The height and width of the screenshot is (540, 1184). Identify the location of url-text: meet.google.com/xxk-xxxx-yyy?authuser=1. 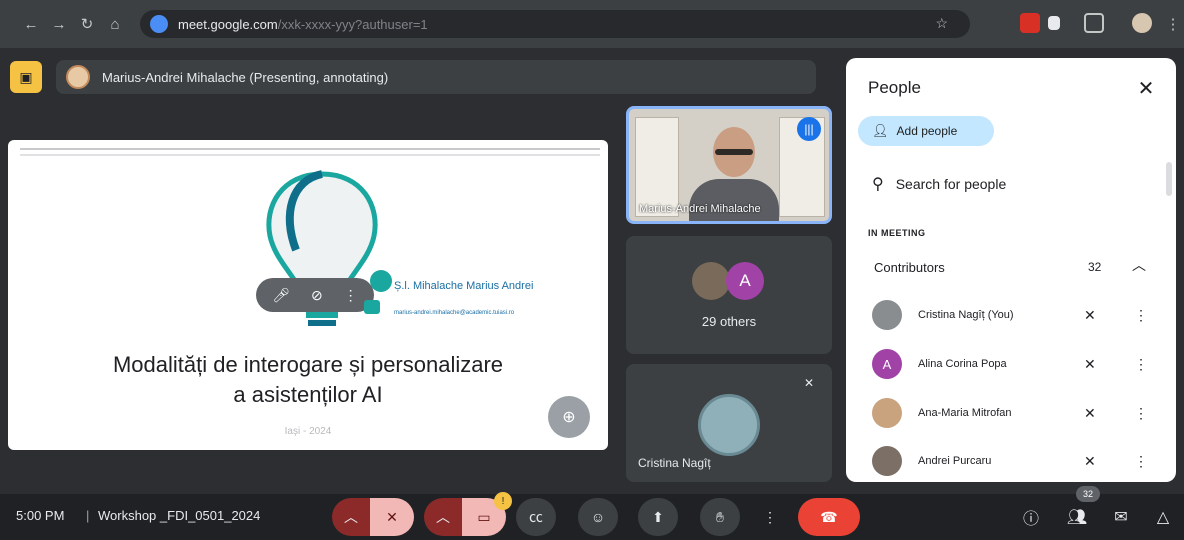
(303, 24).